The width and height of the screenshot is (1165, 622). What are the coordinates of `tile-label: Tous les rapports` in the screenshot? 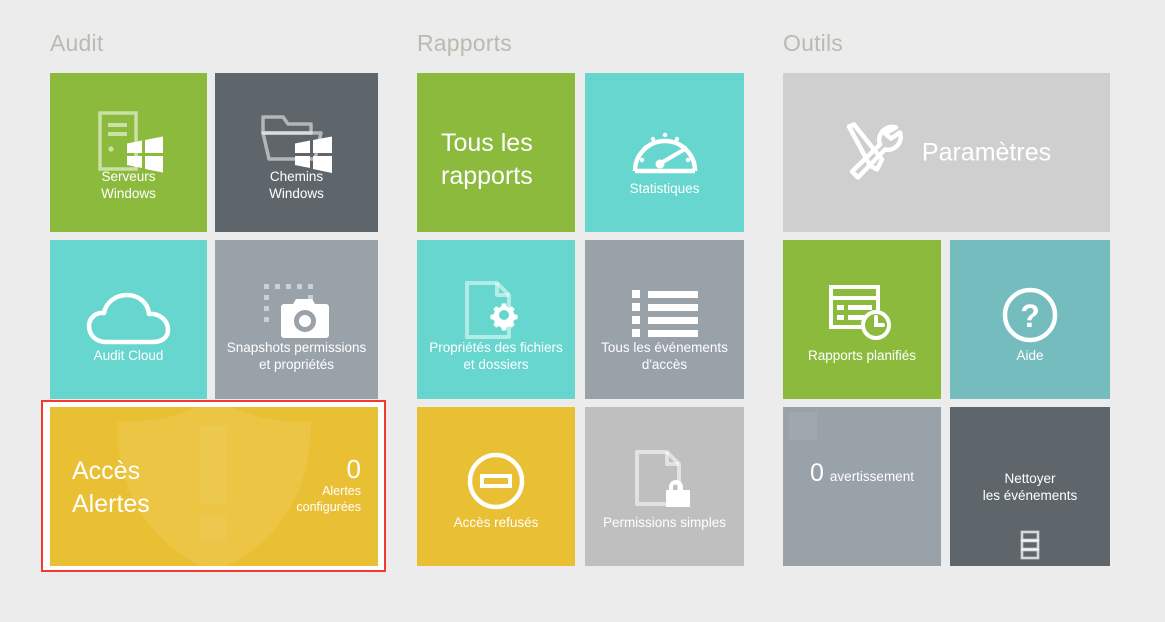 It's located at (487, 159).